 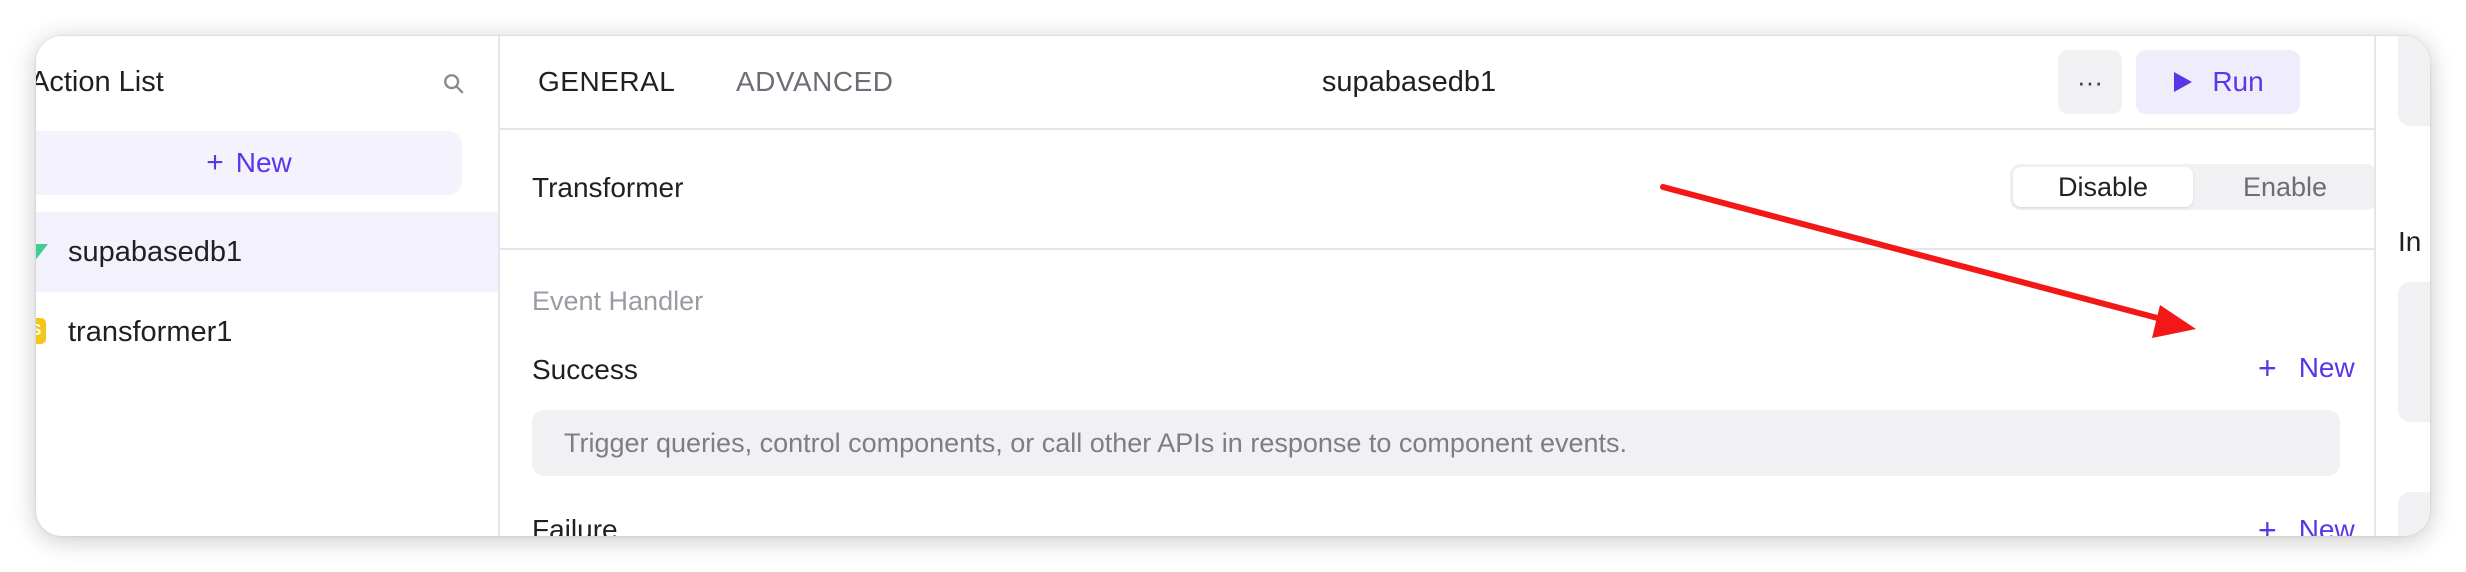 I want to click on add-success-handler-button: + New, so click(x=2306, y=368).